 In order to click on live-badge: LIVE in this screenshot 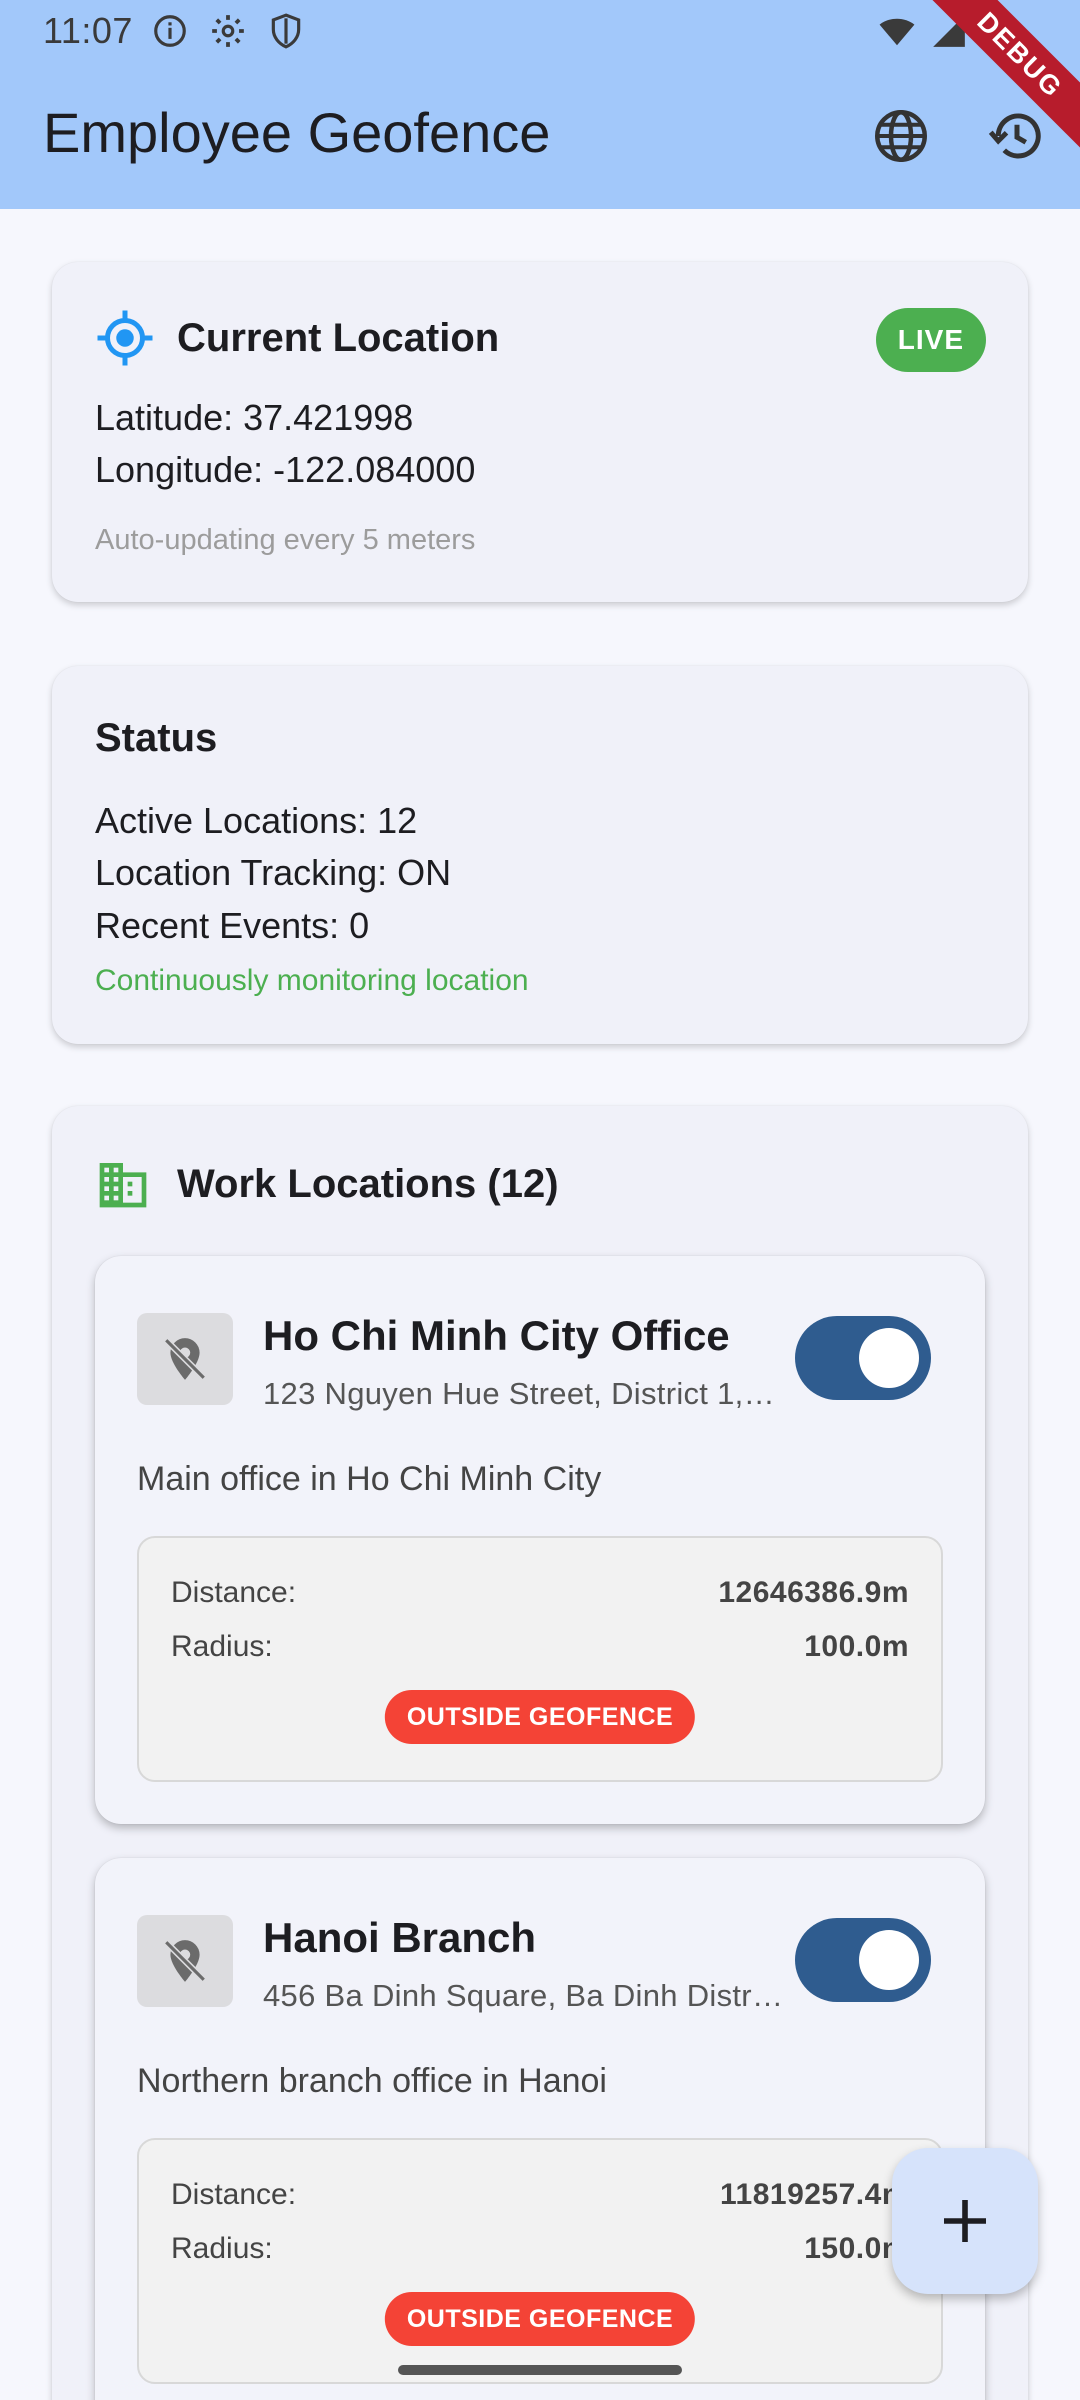, I will do `click(930, 340)`.